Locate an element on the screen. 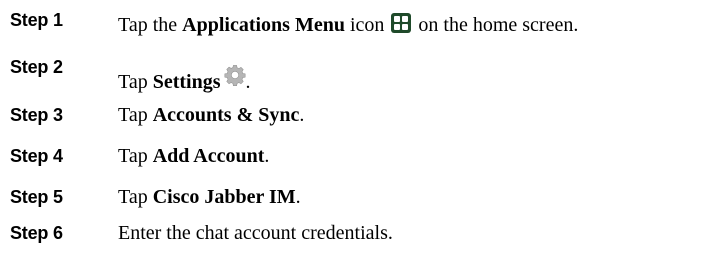 Image resolution: width=715 pixels, height=253 pixels. applications-menu-term: Applications Menu is located at coordinates (263, 25).